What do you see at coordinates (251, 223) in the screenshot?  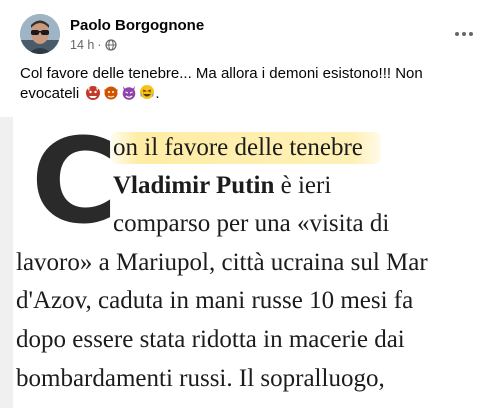 I see `article-line-3: comparso per una «visita di` at bounding box center [251, 223].